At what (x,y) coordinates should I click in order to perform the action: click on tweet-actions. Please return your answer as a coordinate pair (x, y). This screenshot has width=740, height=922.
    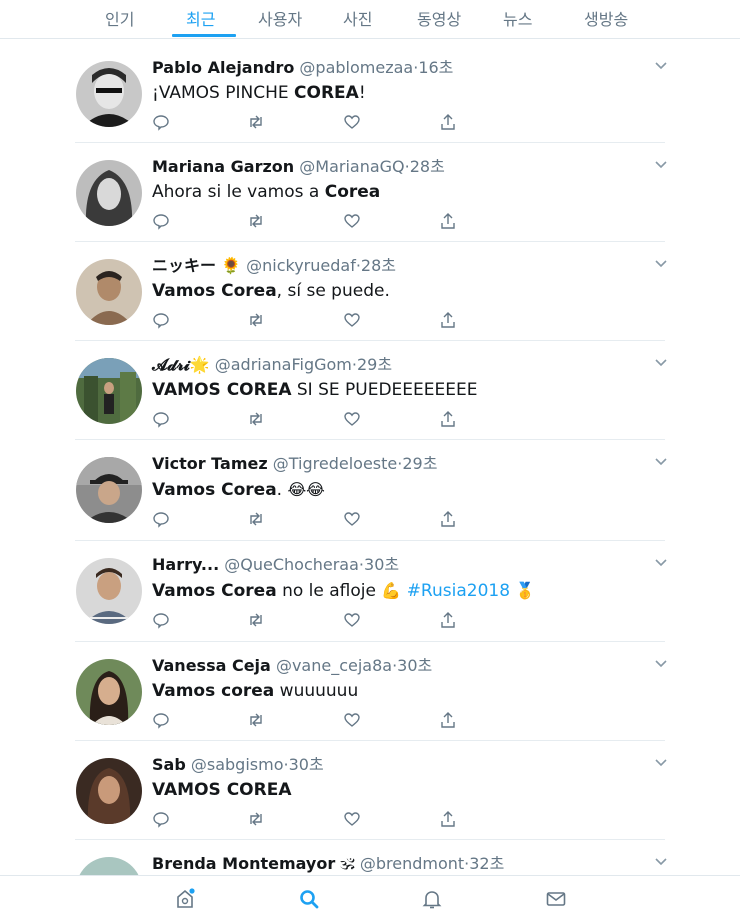
    Looking at the image, I should click on (370, 321).